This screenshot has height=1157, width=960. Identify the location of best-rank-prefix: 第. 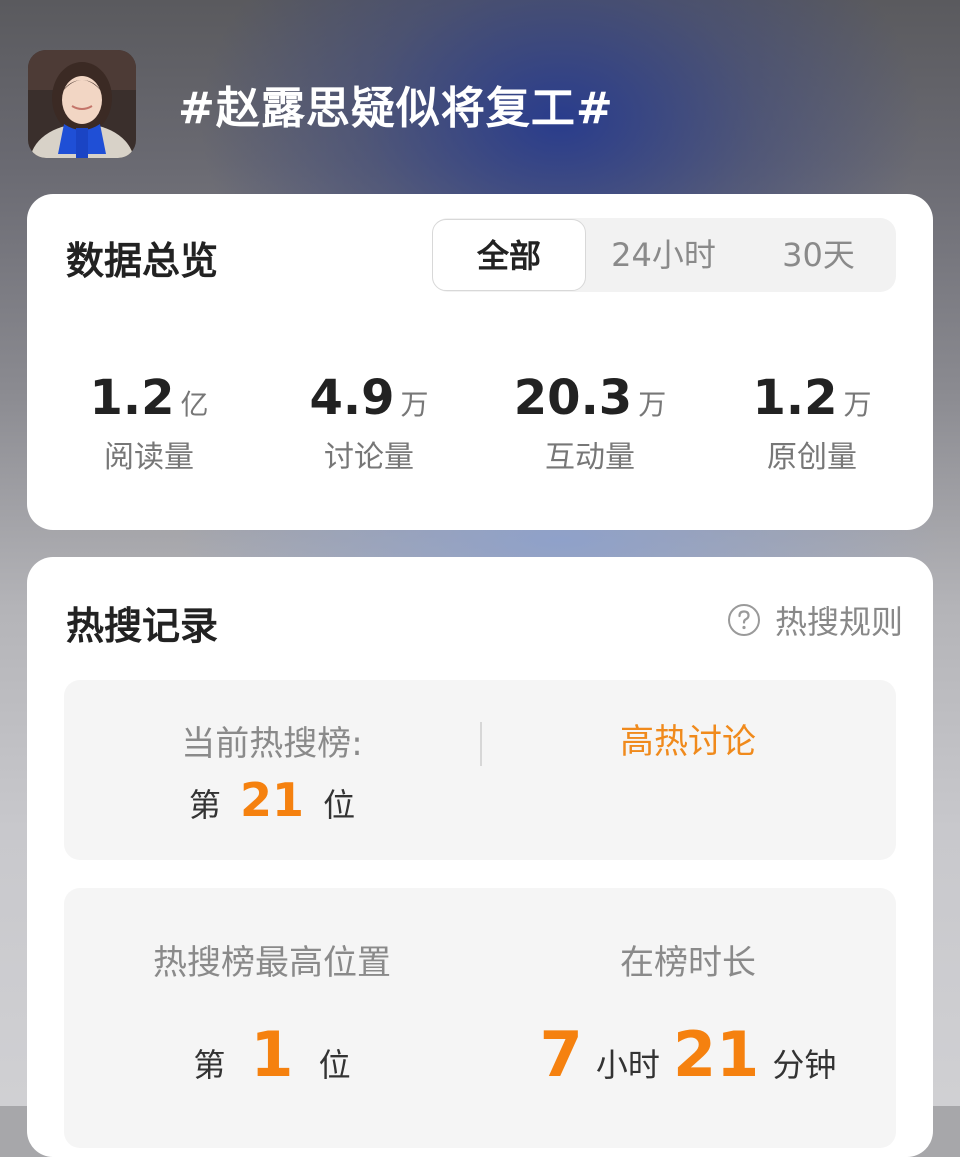
(209, 1065).